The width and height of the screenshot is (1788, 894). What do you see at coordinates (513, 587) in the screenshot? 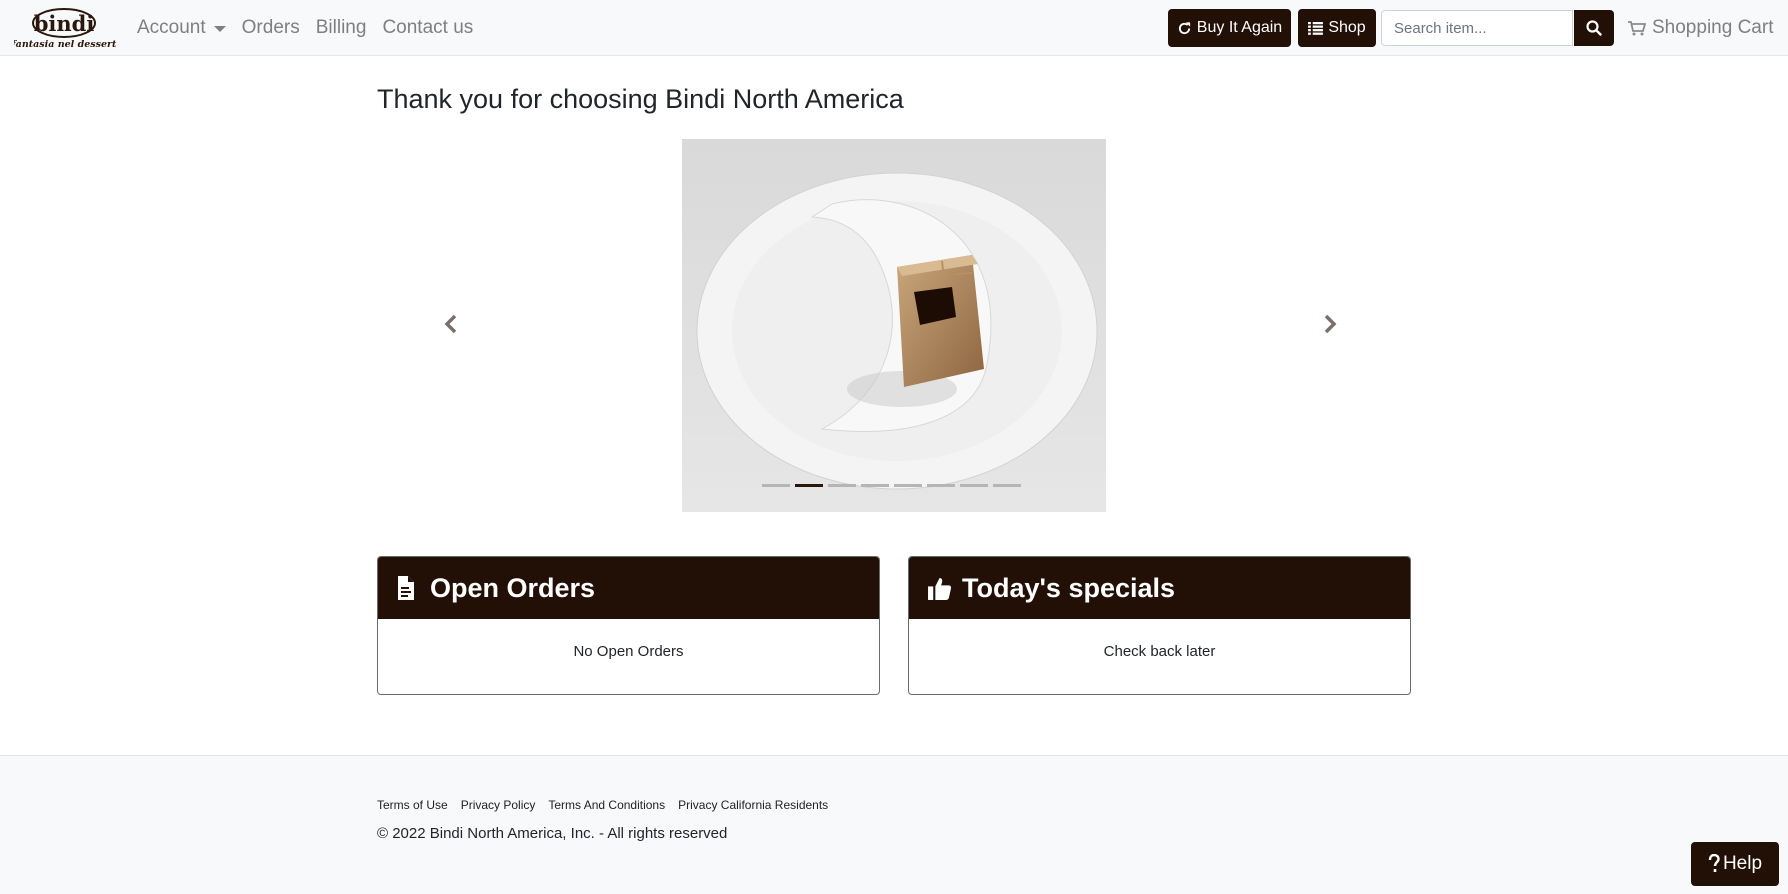
I see `open-orders-title: Open Orders` at bounding box center [513, 587].